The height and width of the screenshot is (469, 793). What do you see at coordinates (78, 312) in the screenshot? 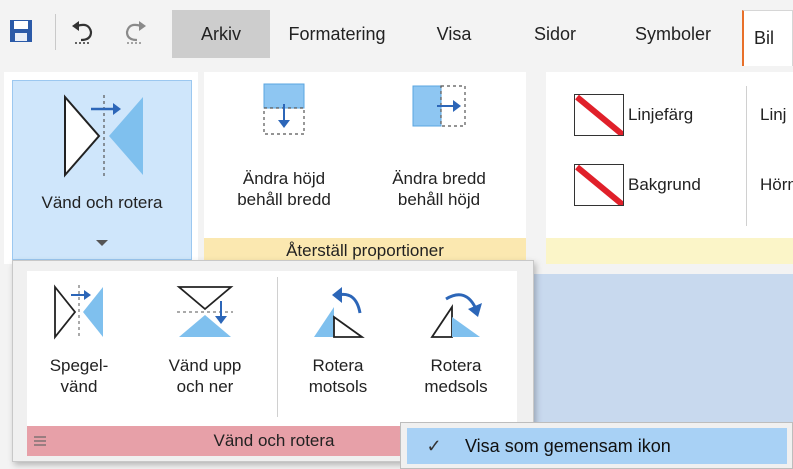
I see `mirror-icon` at bounding box center [78, 312].